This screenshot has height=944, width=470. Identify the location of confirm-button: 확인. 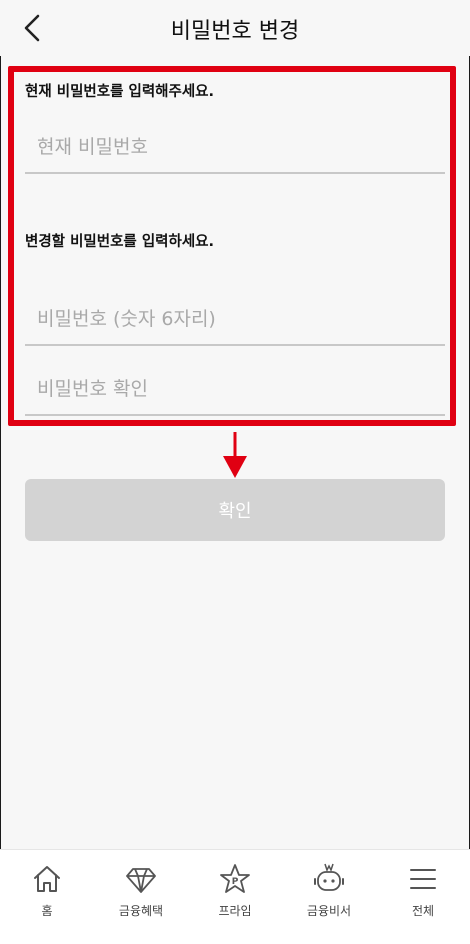
(235, 510).